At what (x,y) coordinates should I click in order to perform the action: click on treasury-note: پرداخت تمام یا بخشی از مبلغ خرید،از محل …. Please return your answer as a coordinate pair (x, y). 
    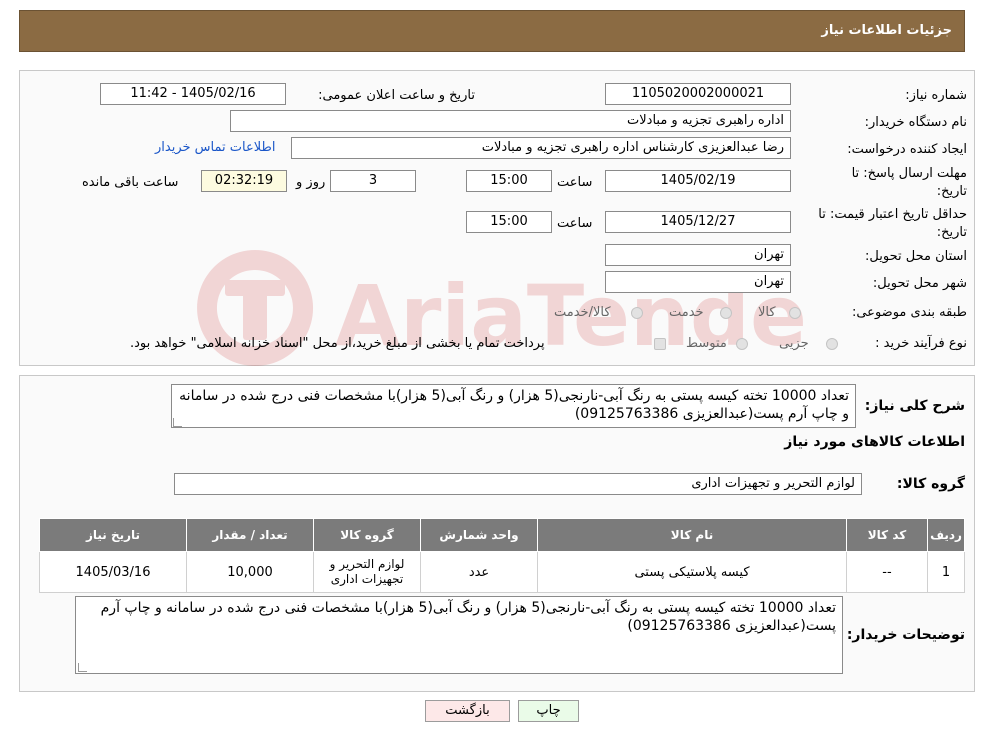
    Looking at the image, I should click on (337, 343).